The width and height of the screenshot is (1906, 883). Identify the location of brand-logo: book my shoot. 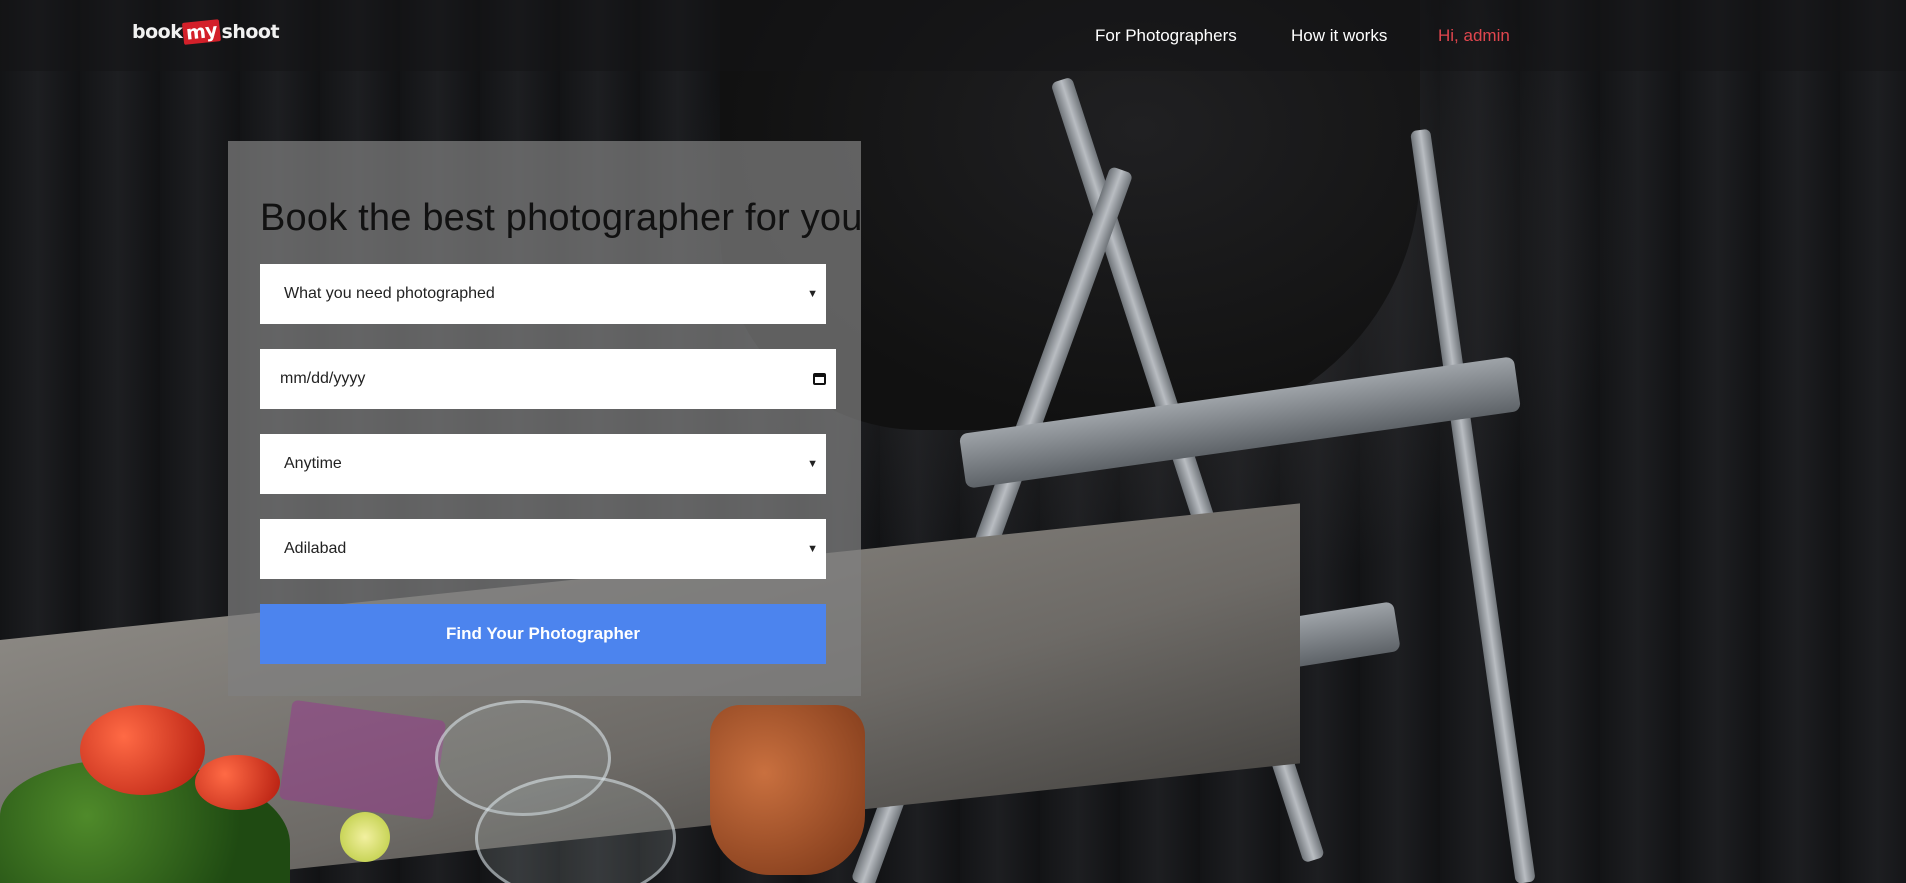
(206, 32).